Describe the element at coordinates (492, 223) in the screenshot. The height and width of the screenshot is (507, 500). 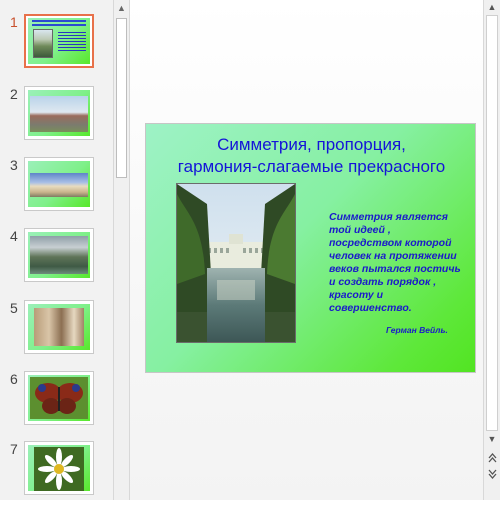
I see `editor-scrollbar-thumb` at that location.